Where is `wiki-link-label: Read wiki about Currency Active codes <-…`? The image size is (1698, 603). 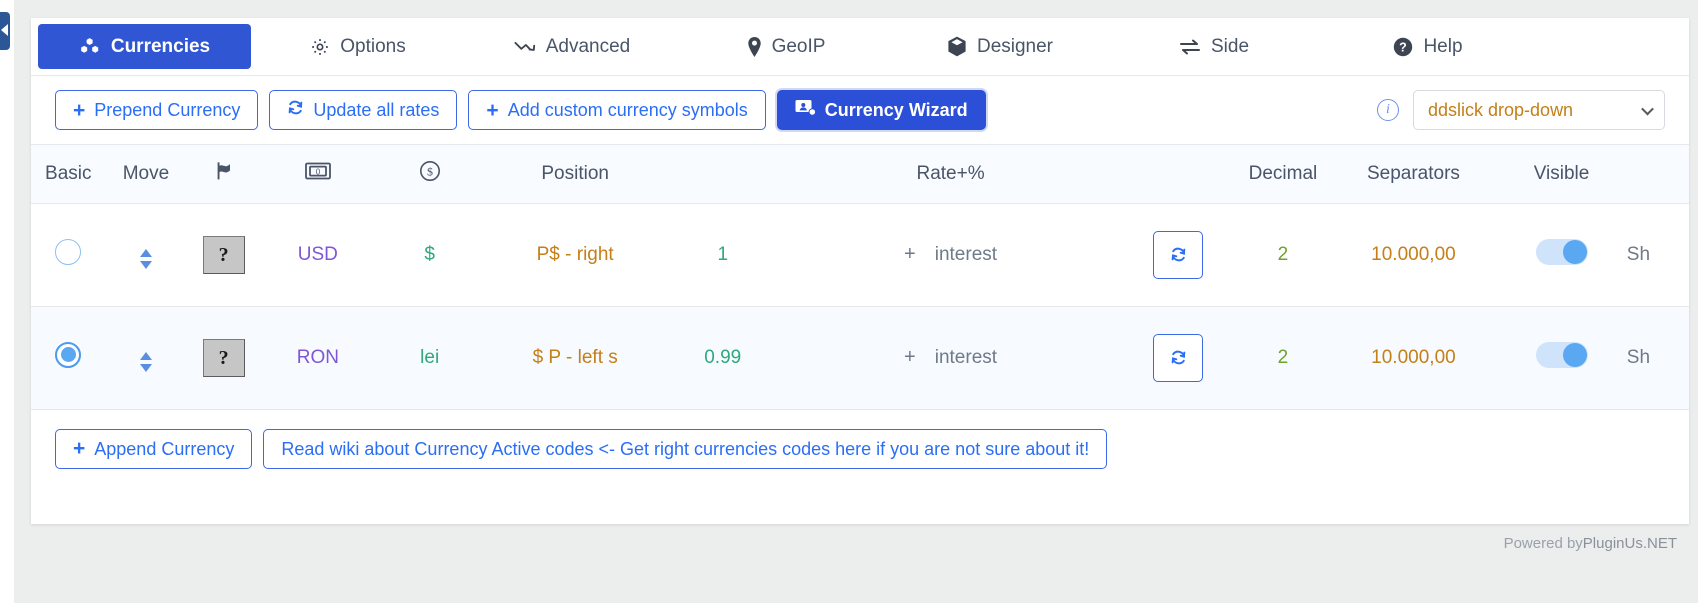 wiki-link-label: Read wiki about Currency Active codes <-… is located at coordinates (685, 448).